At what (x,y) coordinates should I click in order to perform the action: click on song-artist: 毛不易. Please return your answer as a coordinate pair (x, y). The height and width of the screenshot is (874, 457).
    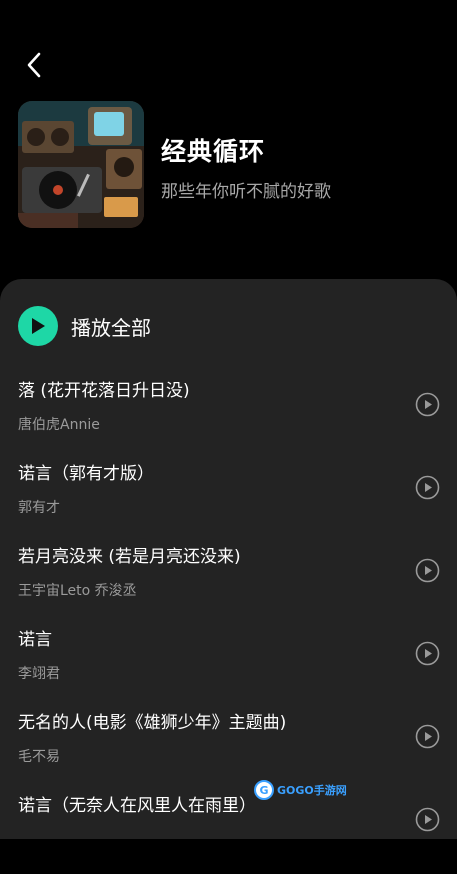
    Looking at the image, I should click on (39, 757).